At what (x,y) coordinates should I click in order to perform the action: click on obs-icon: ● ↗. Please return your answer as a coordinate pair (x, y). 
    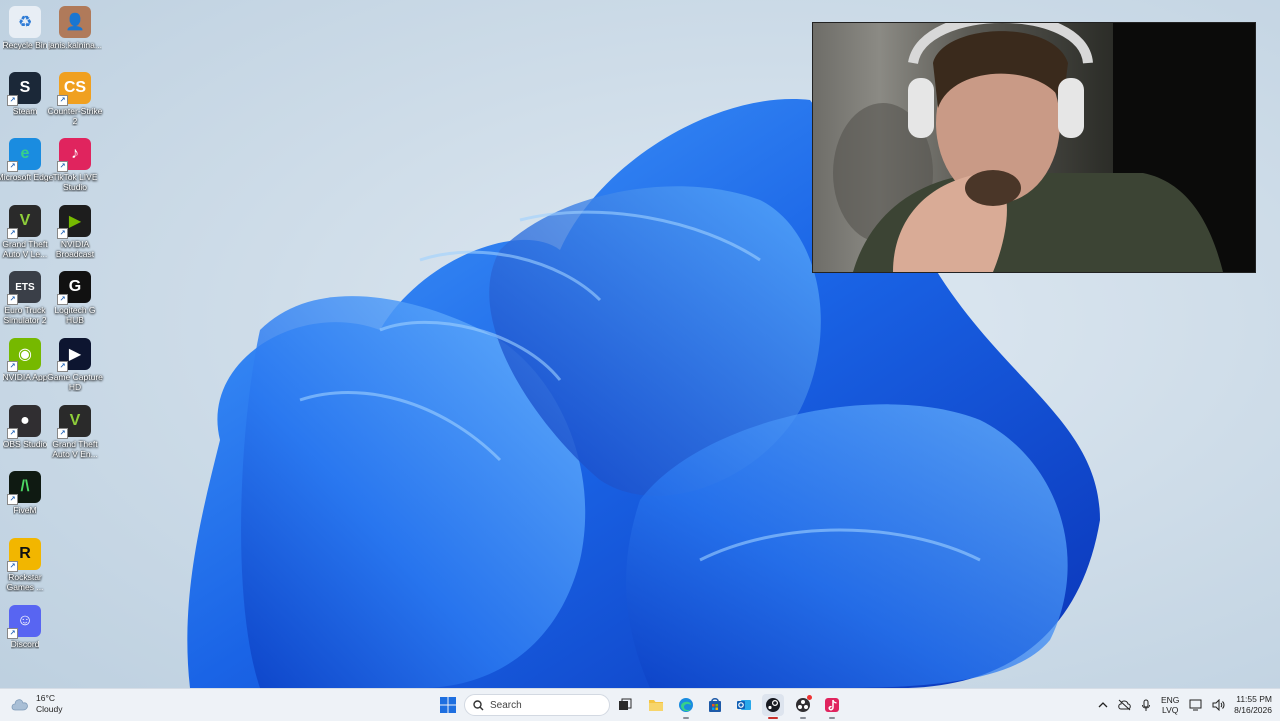
    Looking at the image, I should click on (24, 422).